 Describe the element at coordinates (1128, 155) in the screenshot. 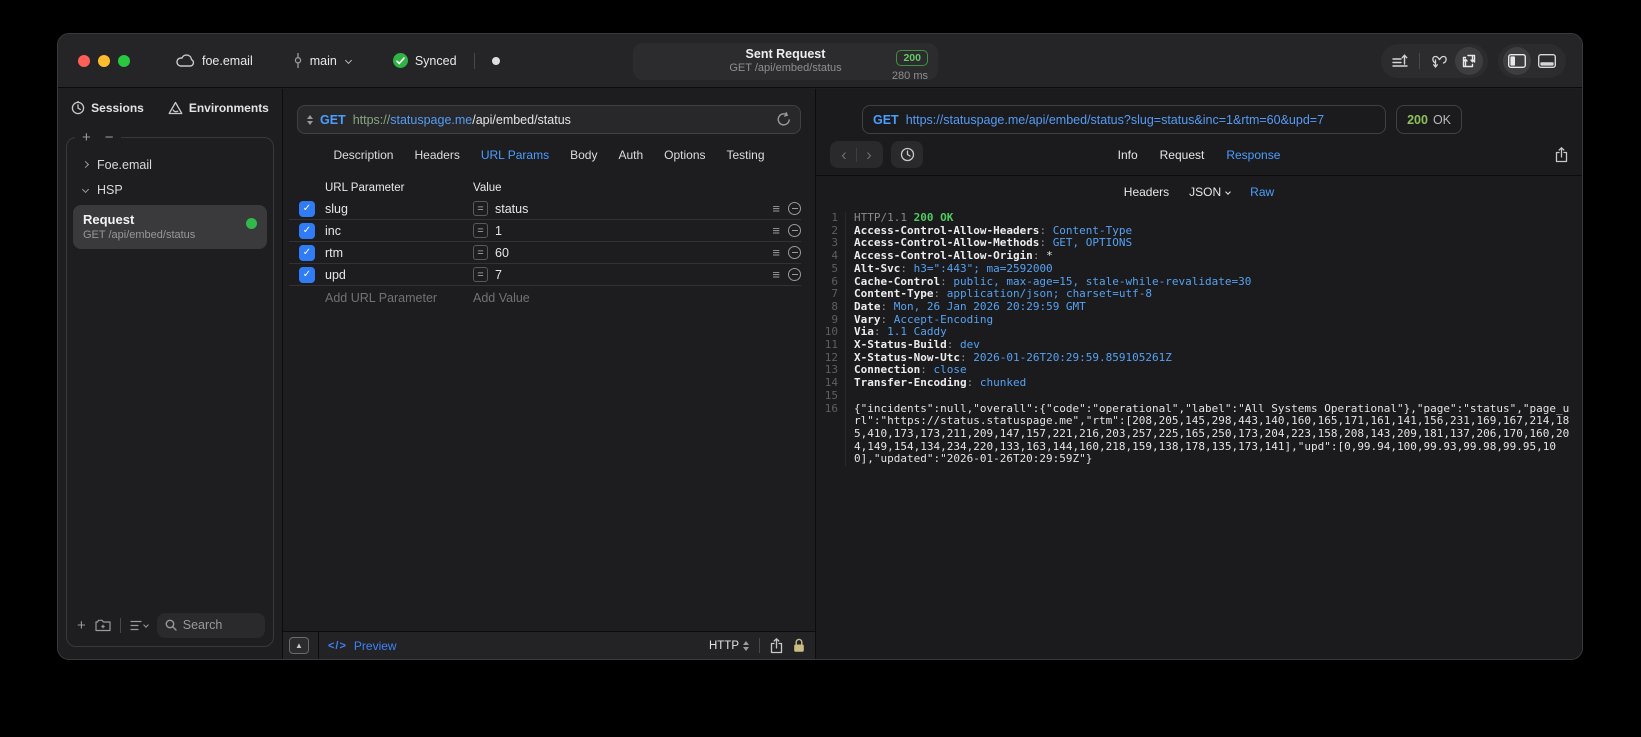

I see `tab-info: Info` at that location.